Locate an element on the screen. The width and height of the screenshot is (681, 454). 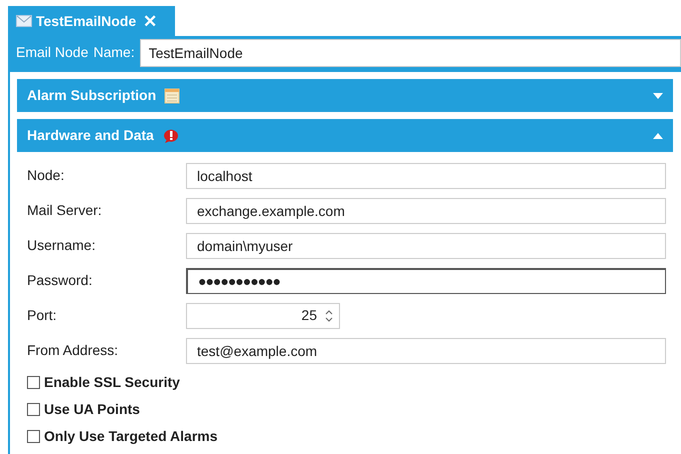
section-title: Alarm Subscription is located at coordinates (91, 95).